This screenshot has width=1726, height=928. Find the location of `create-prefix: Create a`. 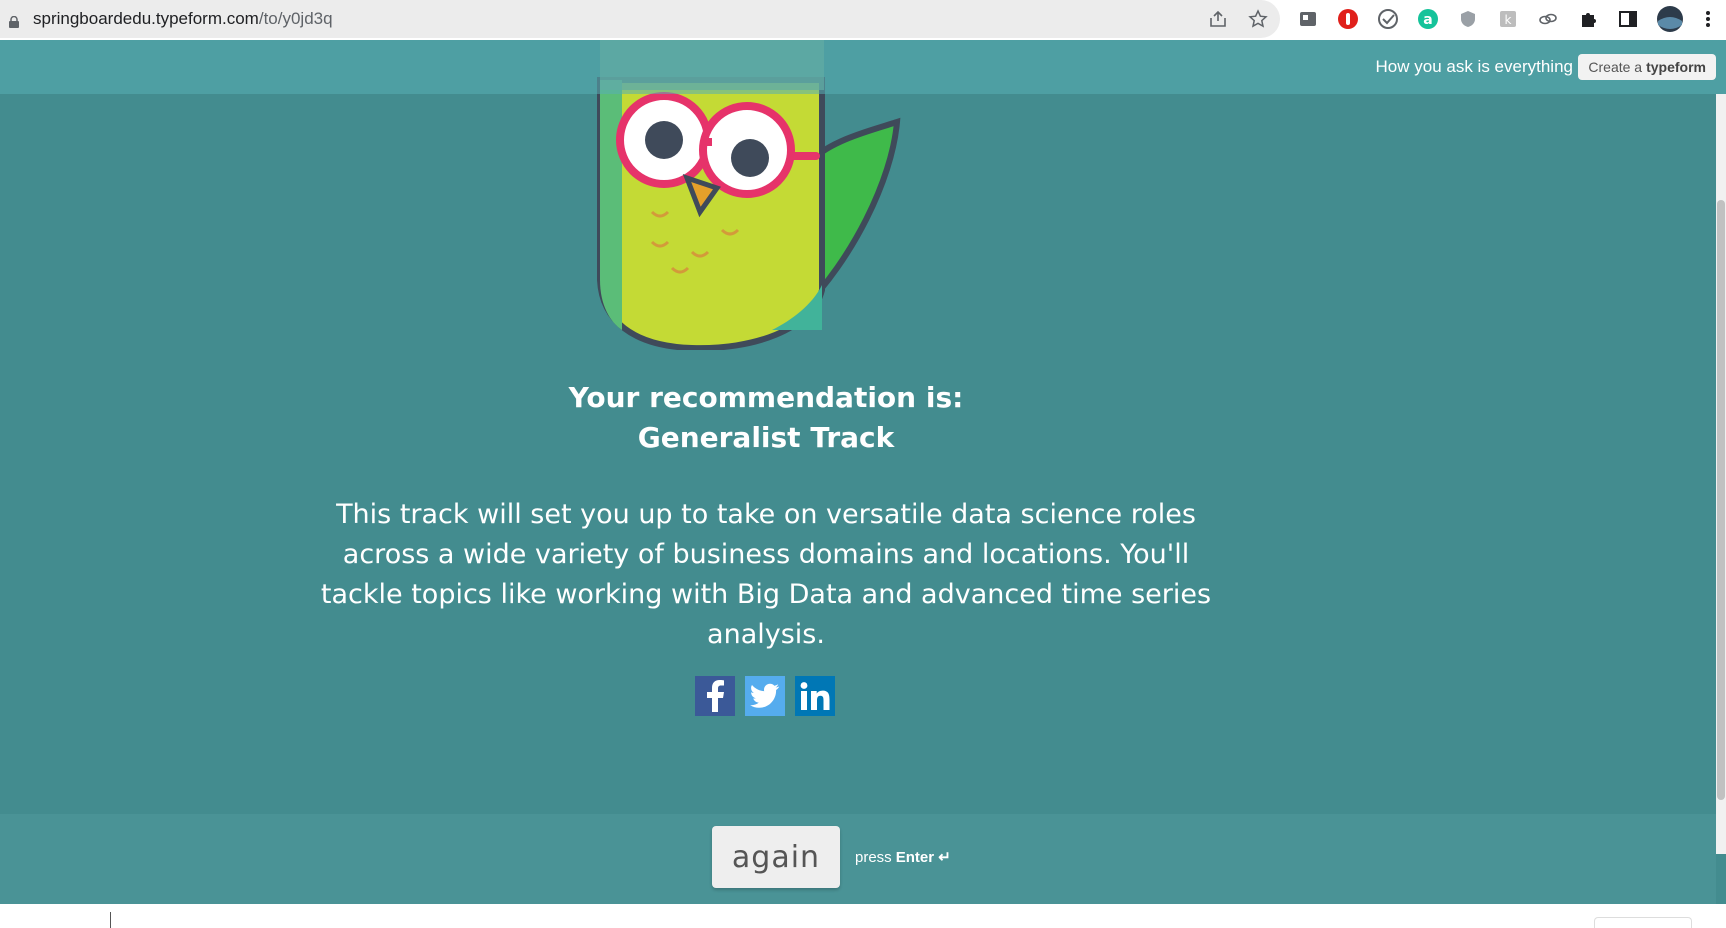

create-prefix: Create a is located at coordinates (1615, 67).